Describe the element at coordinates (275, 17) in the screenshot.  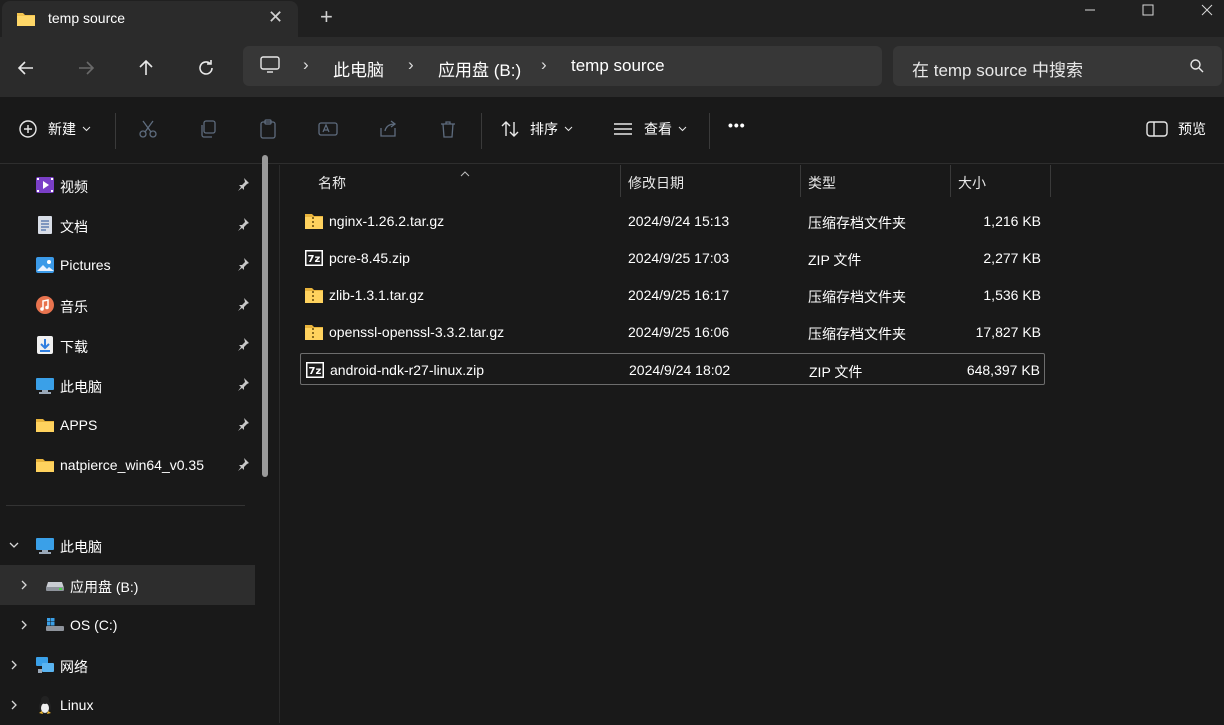
I see `close-tab-icon: ✕` at that location.